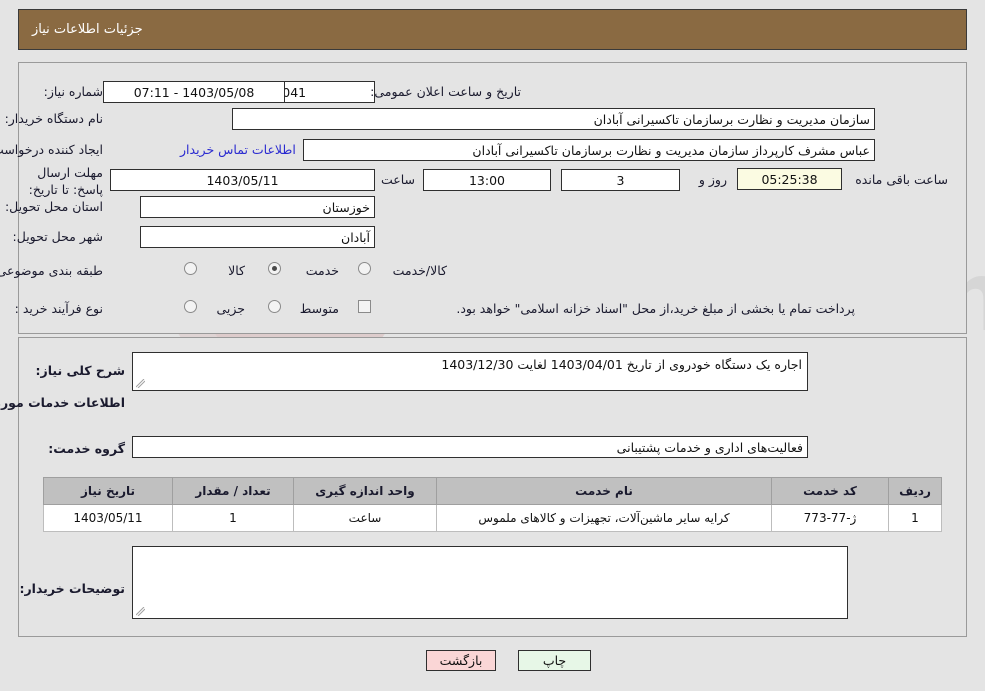 Image resolution: width=985 pixels, height=691 pixels. I want to click on announce-datetime-label: تاریخ و ساعت اعلان عمومی:, so click(445, 91).